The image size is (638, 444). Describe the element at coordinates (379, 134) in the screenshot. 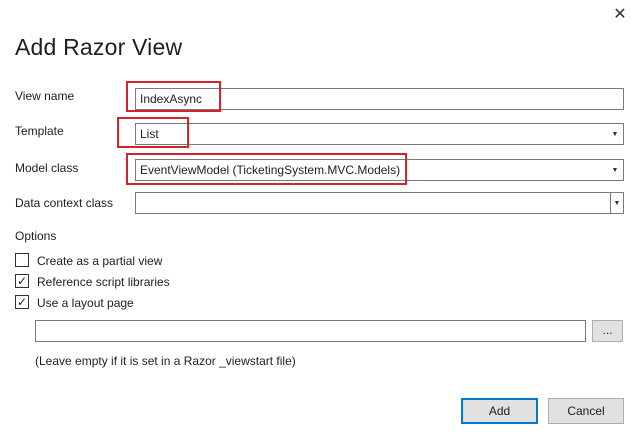

I see `template-select: List ▼` at that location.